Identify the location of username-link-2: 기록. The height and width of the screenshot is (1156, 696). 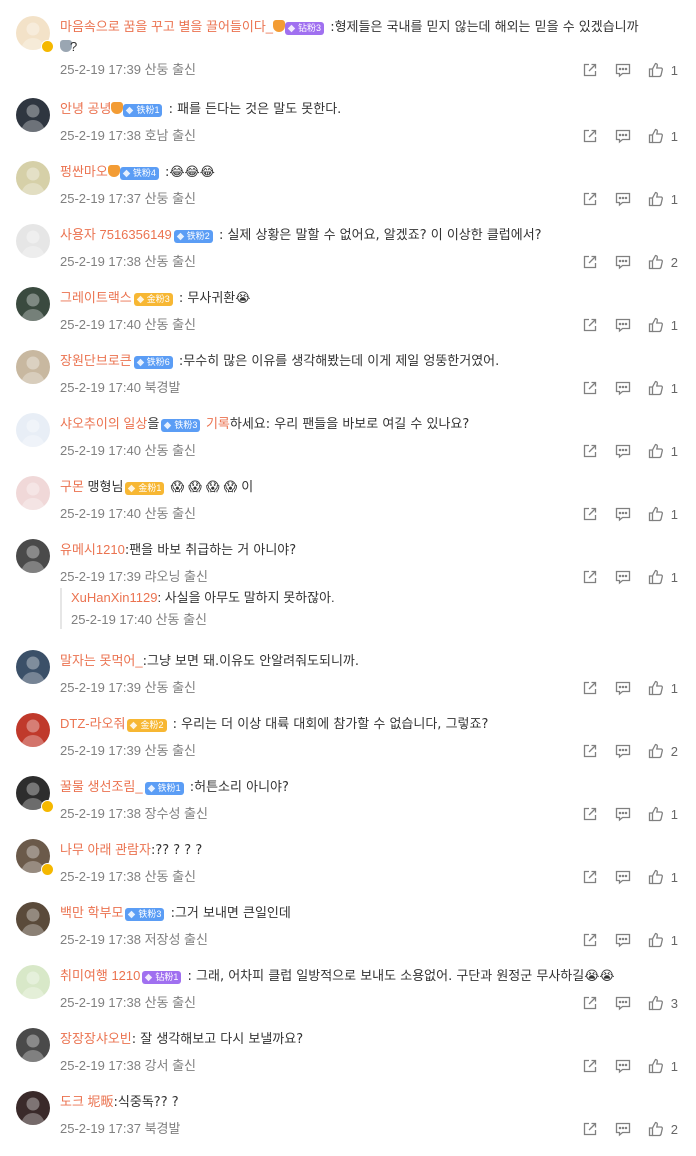
(216, 423).